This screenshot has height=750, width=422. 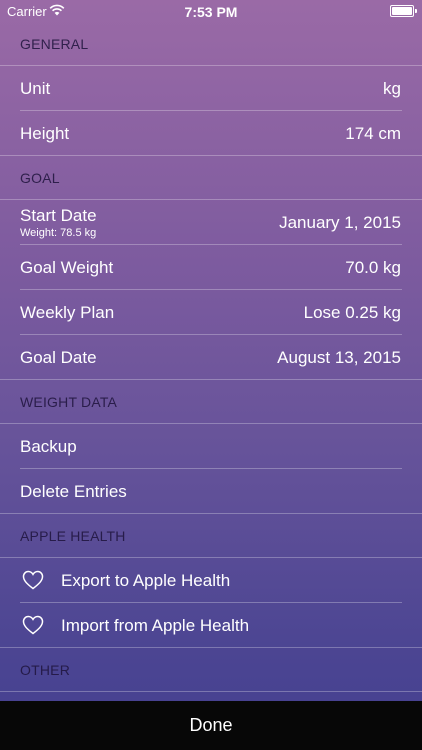 What do you see at coordinates (211, 178) in the screenshot?
I see `section-header-goal: GOAL` at bounding box center [211, 178].